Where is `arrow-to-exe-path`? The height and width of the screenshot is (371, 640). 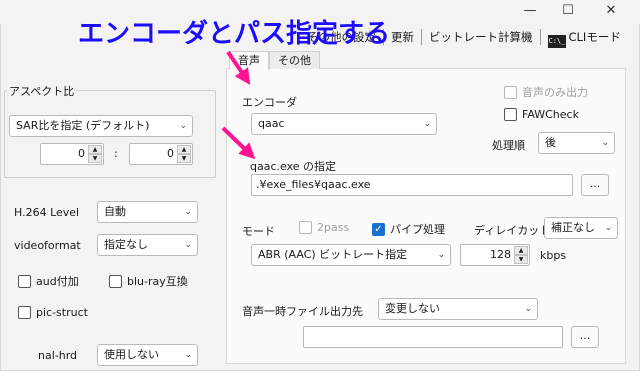
arrow-to-exe-path is located at coordinates (238, 143).